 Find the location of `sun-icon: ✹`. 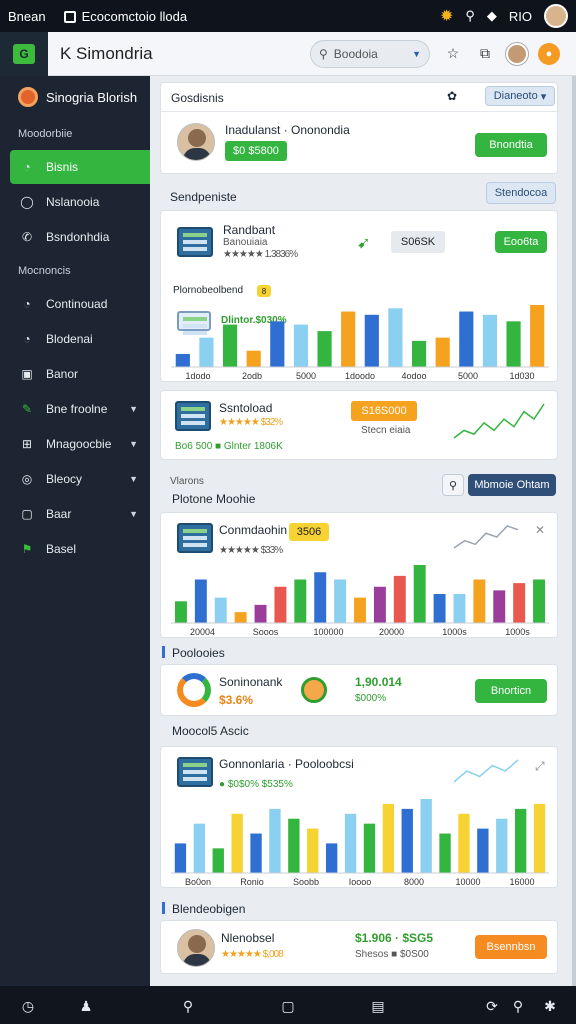

sun-icon: ✹ is located at coordinates (446, 16).